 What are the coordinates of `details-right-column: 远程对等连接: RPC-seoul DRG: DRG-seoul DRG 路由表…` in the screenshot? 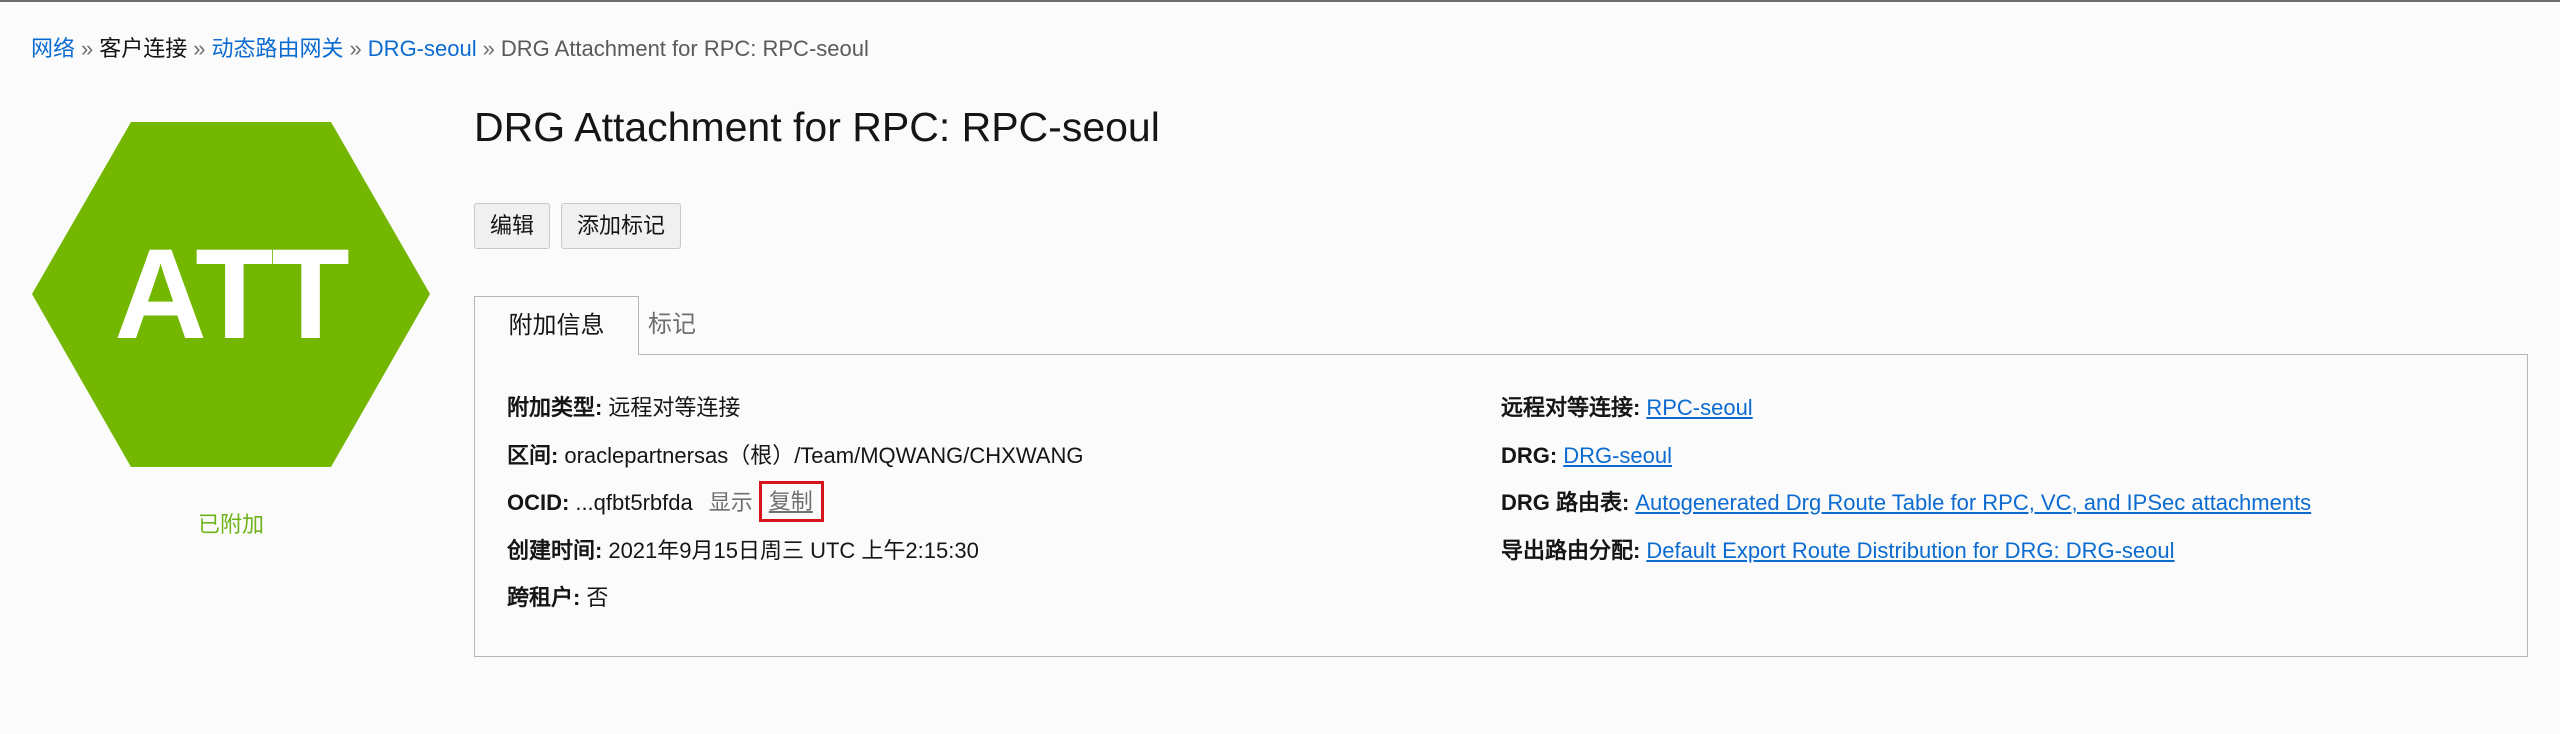 It's located at (1906, 490).